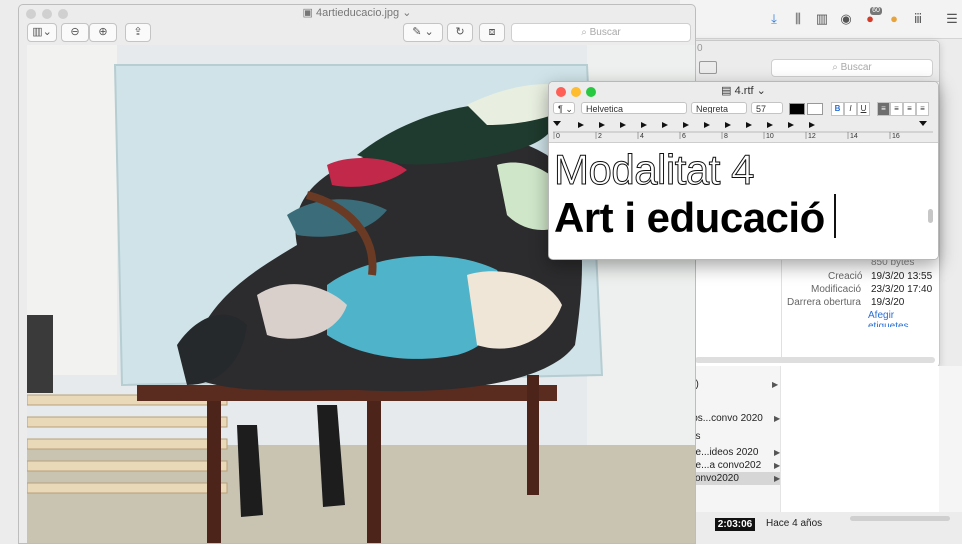  I want to click on align-left-button: ≡, so click(883, 109).